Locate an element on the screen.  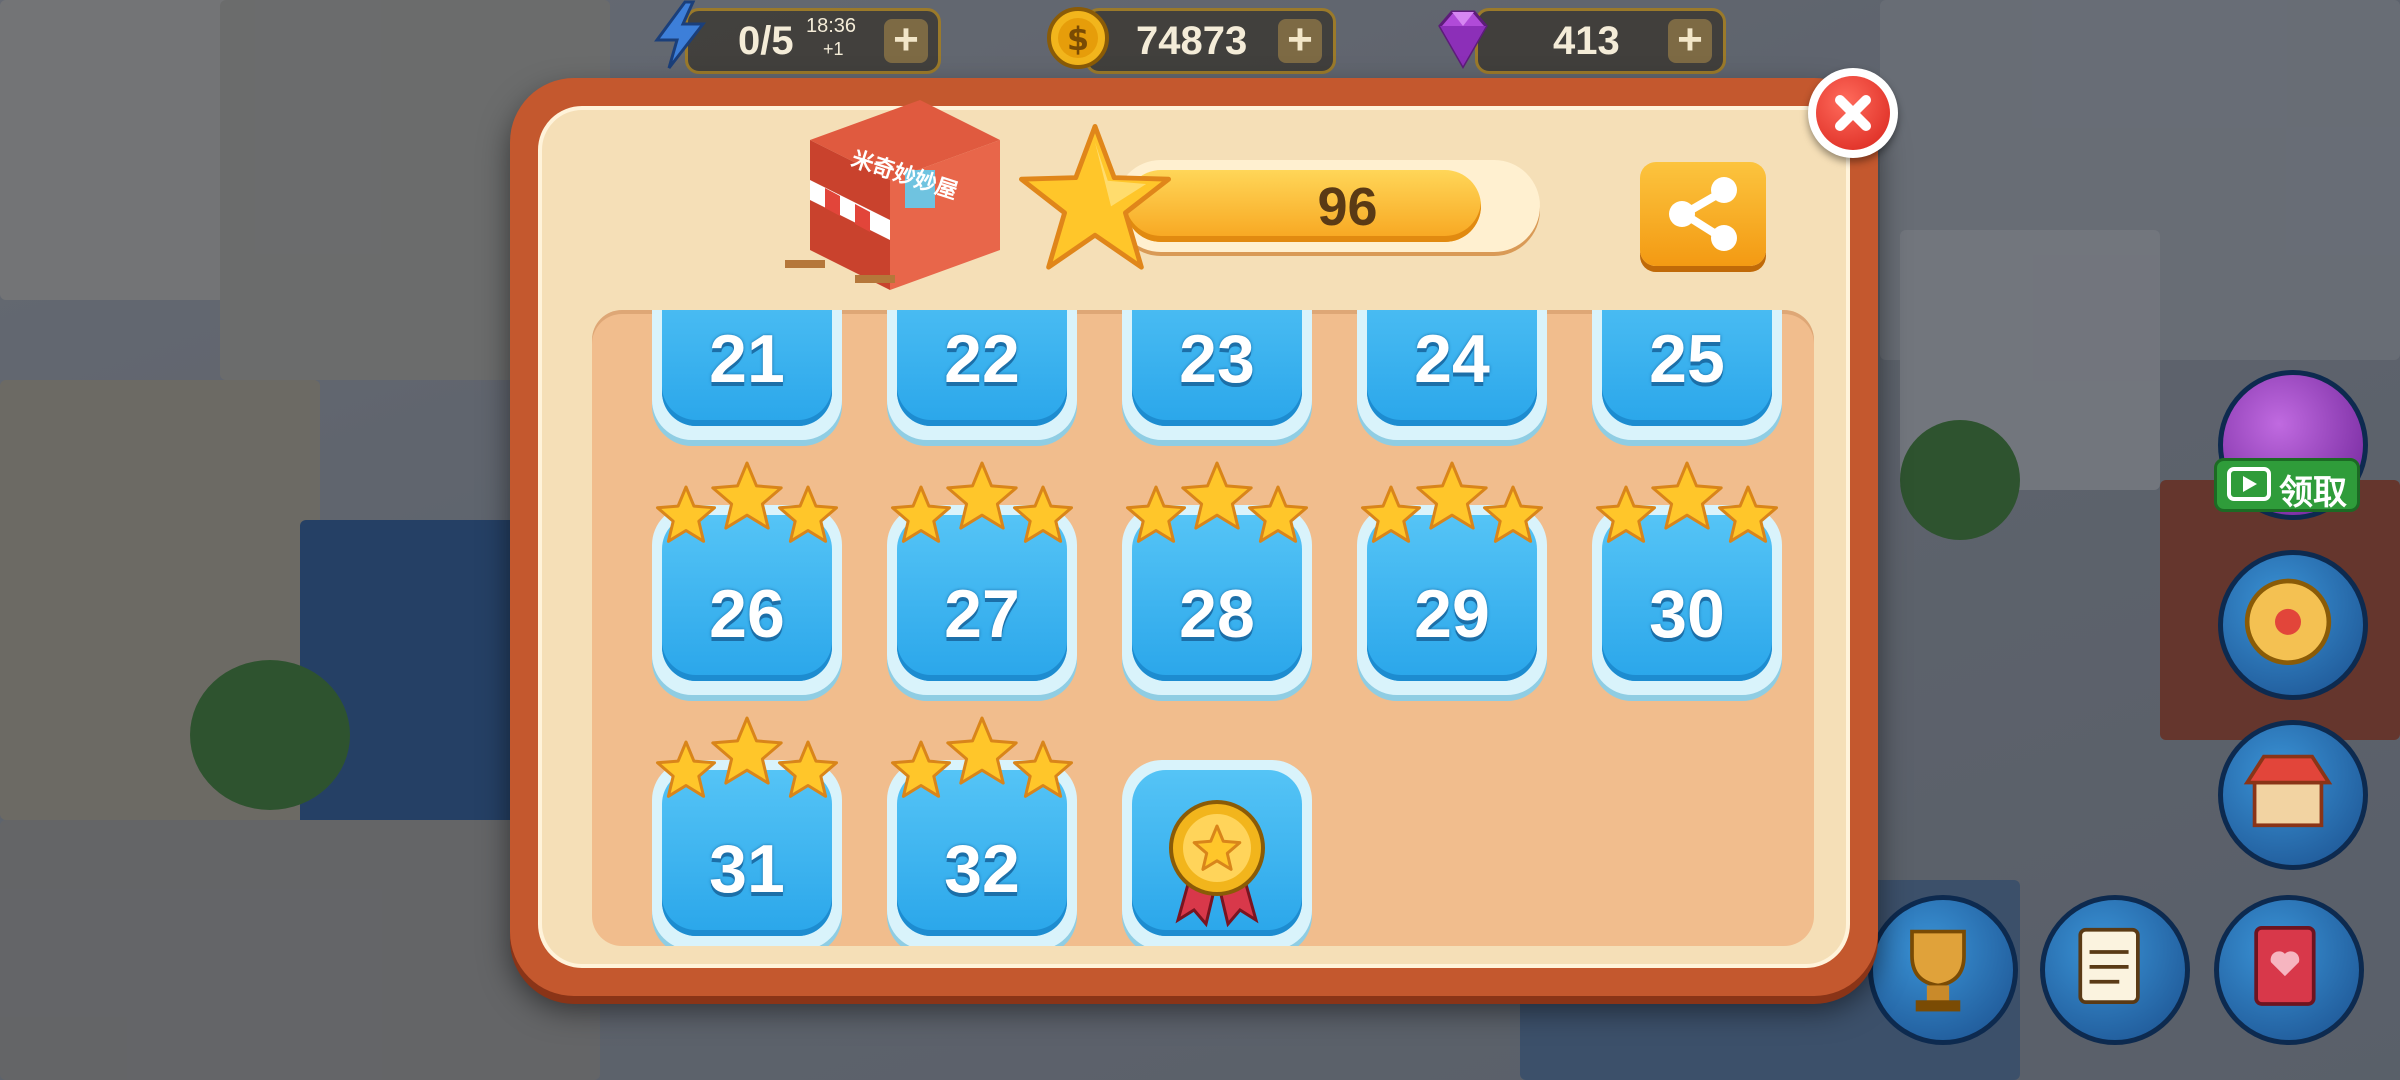
level-number: 28 is located at coordinates (1217, 614).